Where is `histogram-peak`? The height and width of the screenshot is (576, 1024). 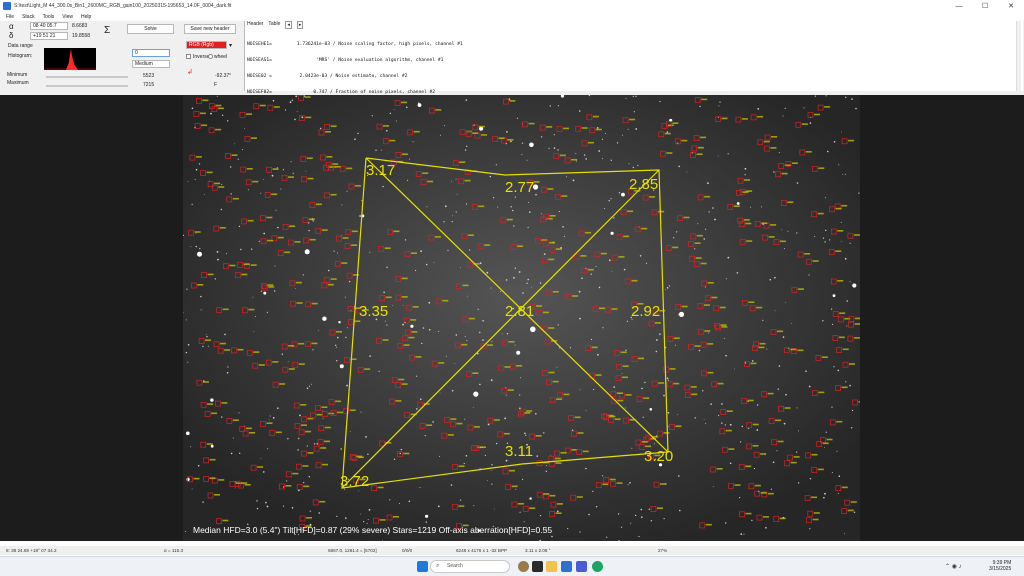
histogram-peak is located at coordinates (72, 59).